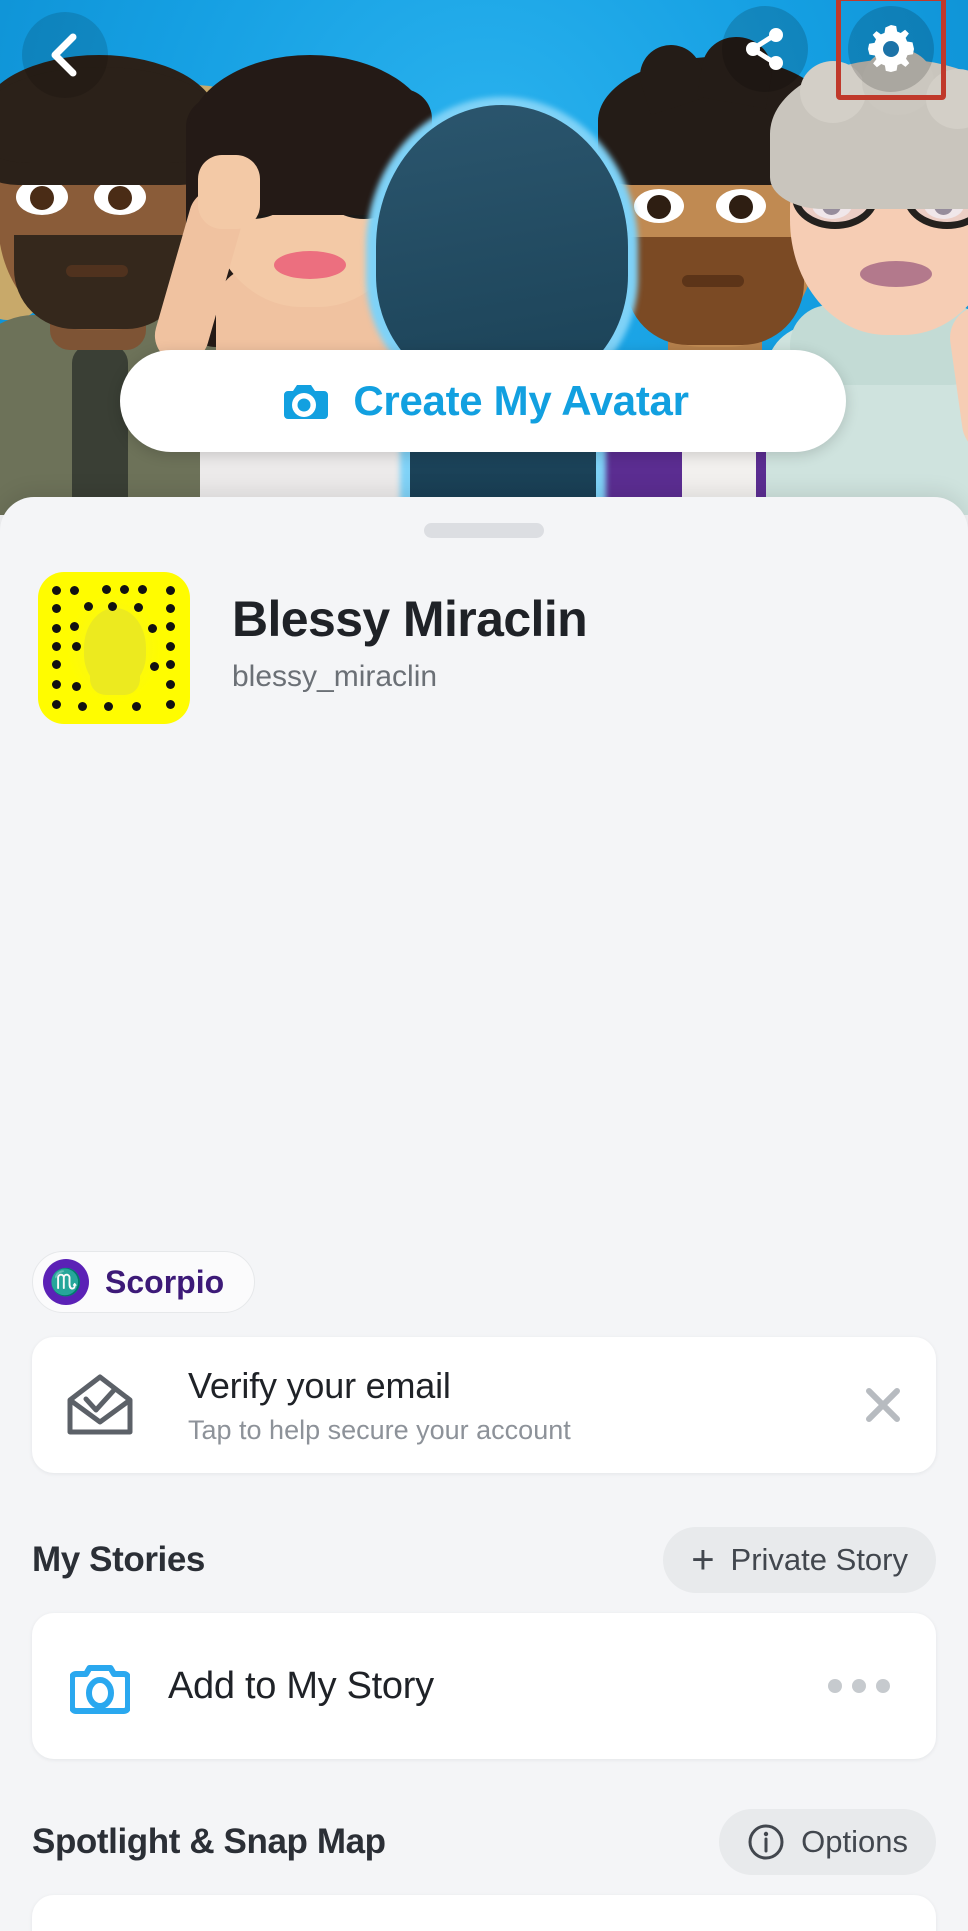 The image size is (968, 1931). I want to click on row-label-add-to-my-story: Add to My Story, so click(301, 1685).